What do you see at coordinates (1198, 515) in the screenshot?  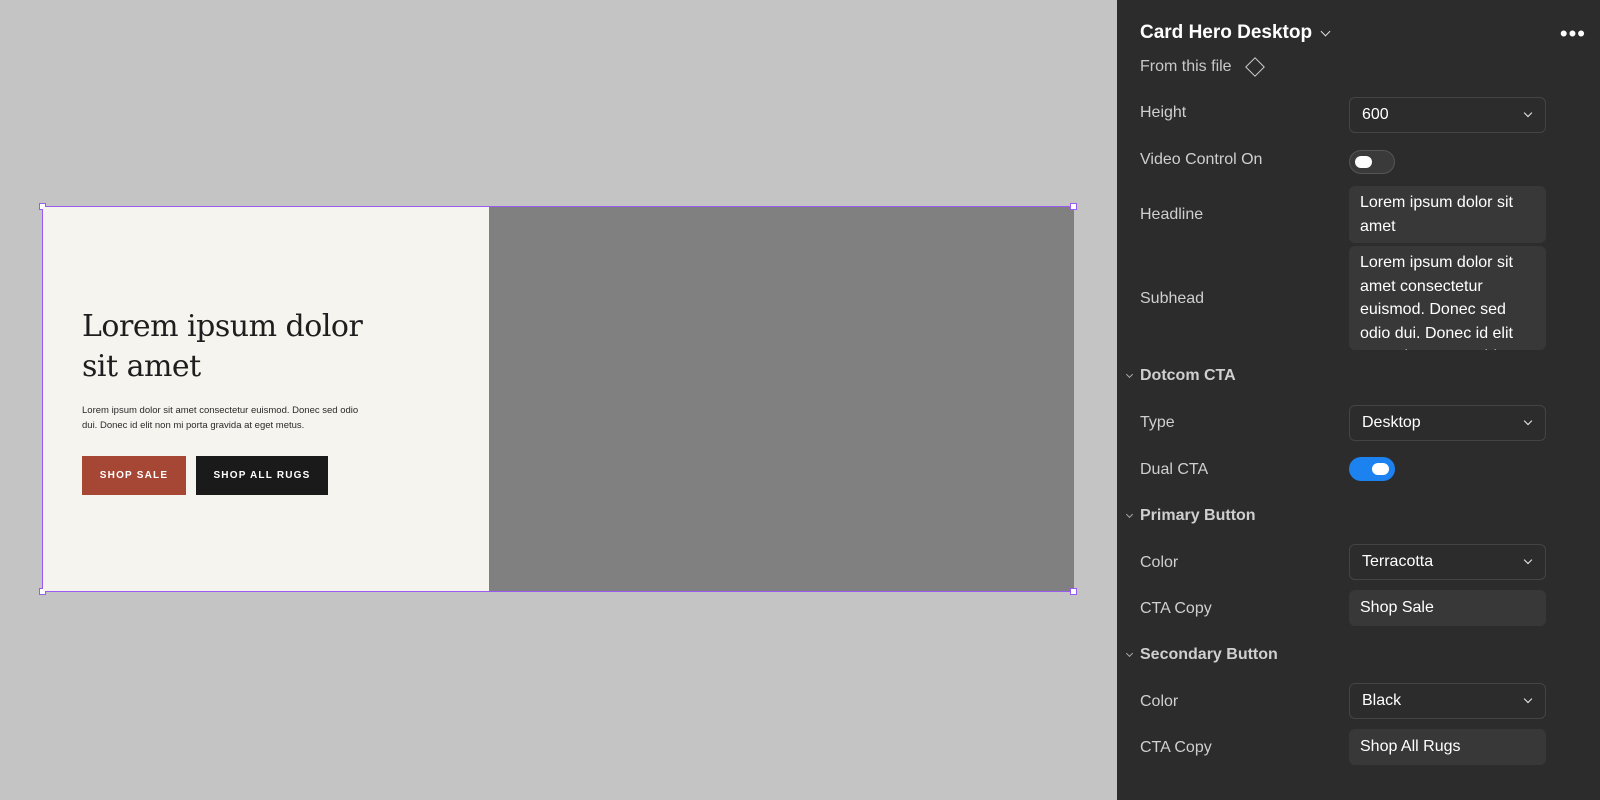 I see `section-label: Primary Button` at bounding box center [1198, 515].